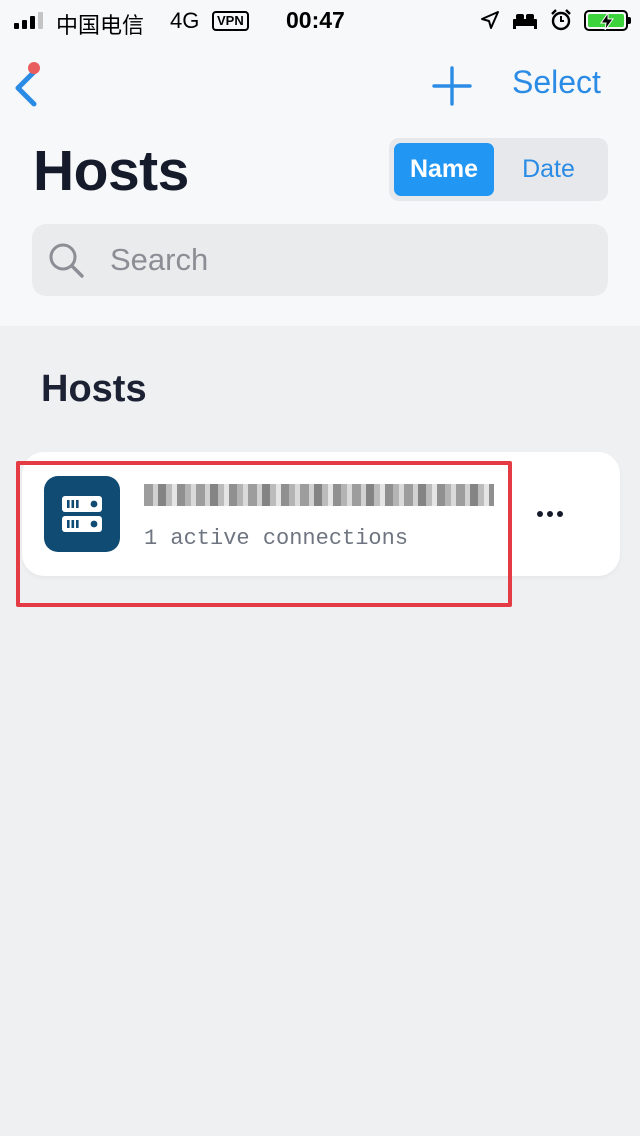  I want to click on search-input, so click(330, 260).